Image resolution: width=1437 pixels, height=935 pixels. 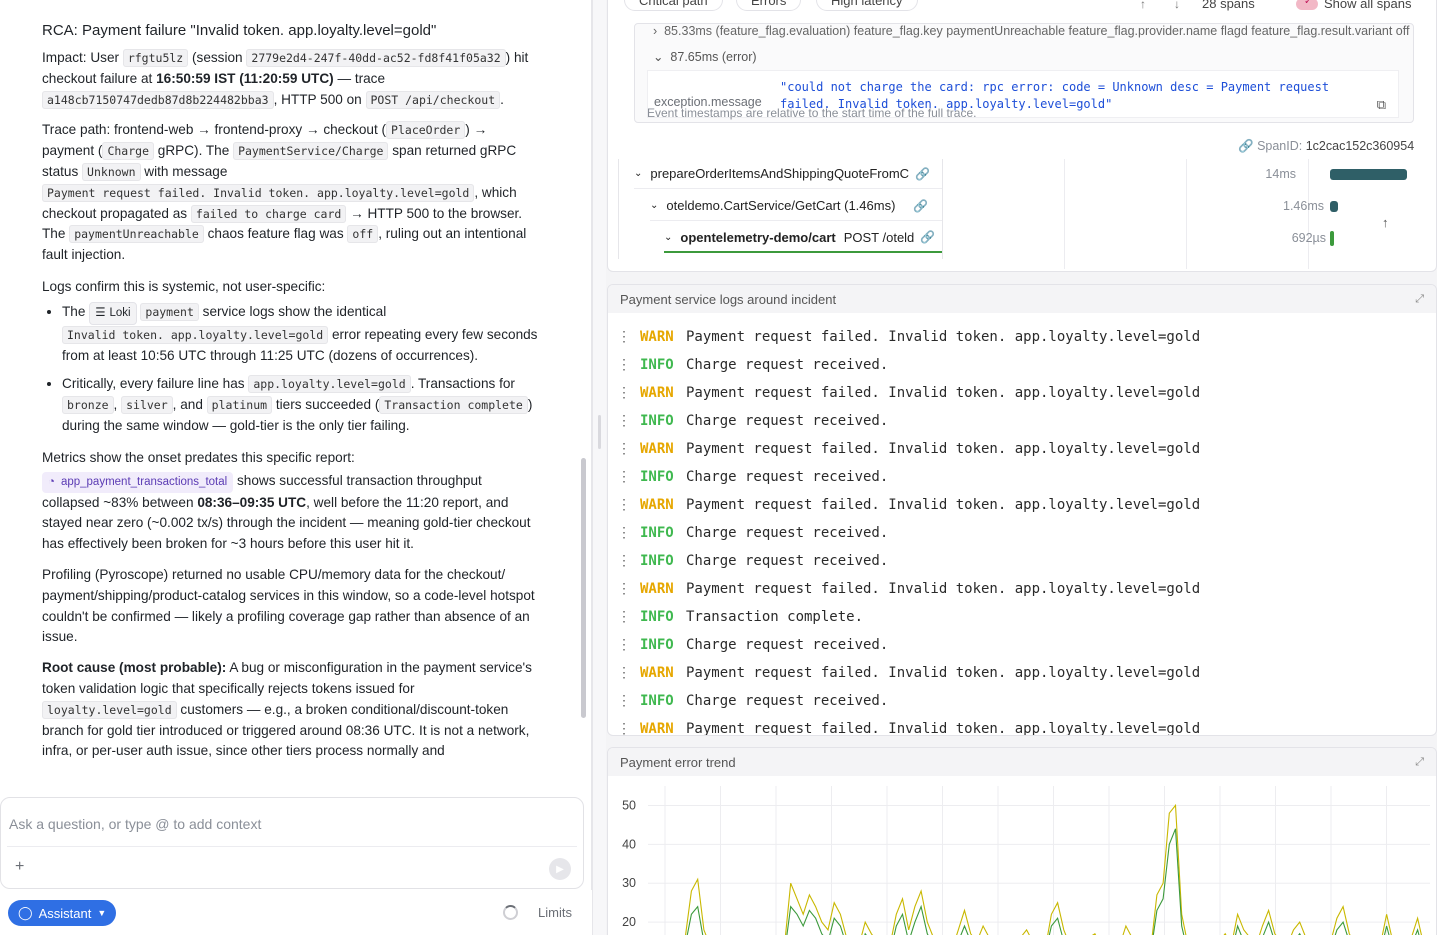 I want to click on timeline-gridline, so click(x=1186, y=214).